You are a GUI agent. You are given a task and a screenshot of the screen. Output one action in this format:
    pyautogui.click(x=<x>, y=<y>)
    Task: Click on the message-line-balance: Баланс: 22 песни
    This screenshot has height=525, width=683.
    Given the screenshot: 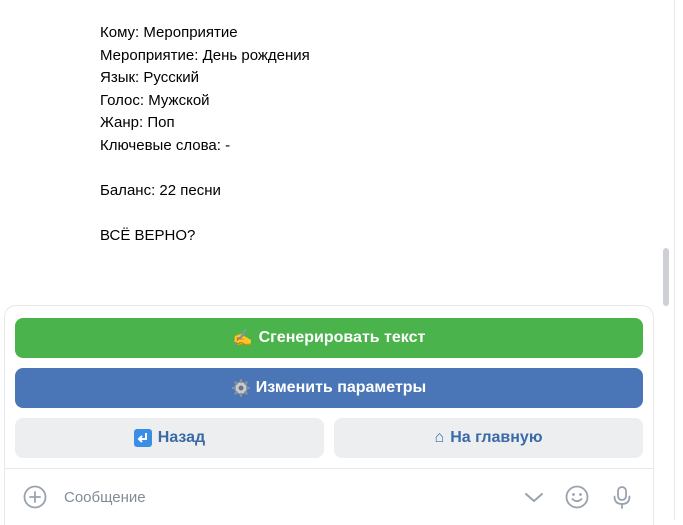 What is the action you would take?
    pyautogui.click(x=160, y=190)
    